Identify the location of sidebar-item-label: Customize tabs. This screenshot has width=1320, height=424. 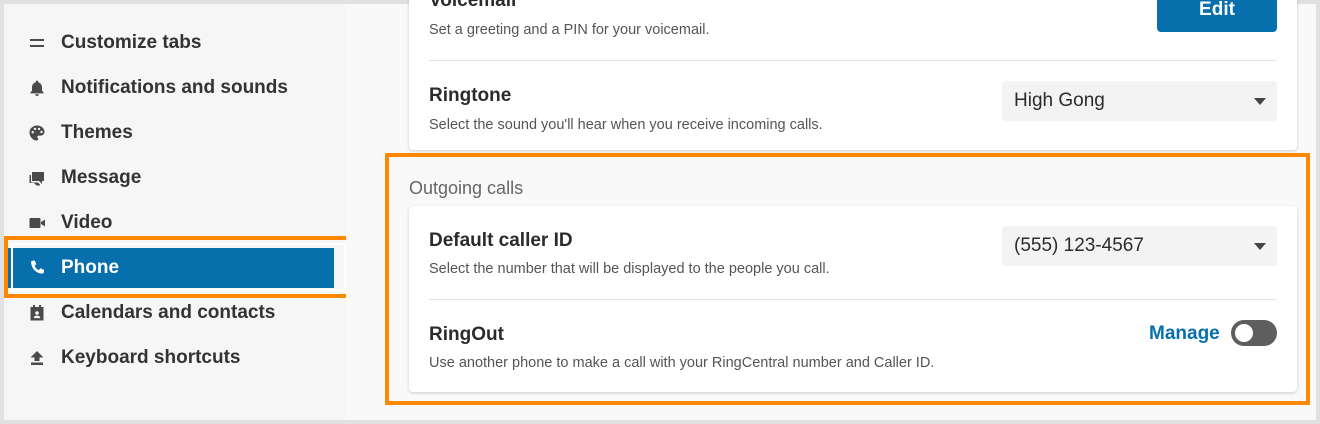
(131, 42).